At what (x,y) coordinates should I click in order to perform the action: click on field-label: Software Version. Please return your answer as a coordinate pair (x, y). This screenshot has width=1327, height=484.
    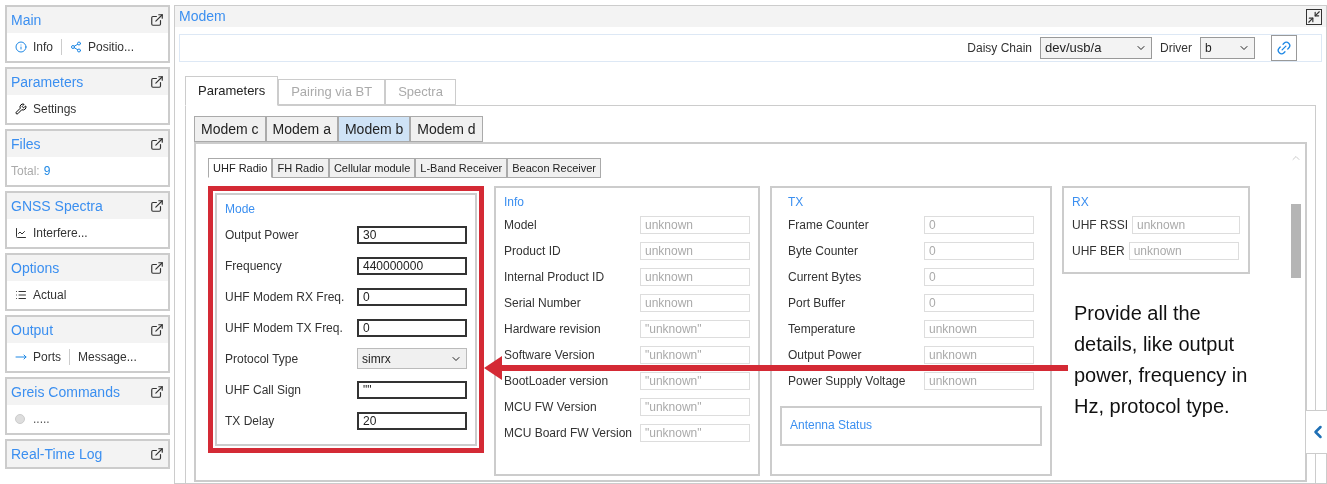
    Looking at the image, I should click on (549, 355).